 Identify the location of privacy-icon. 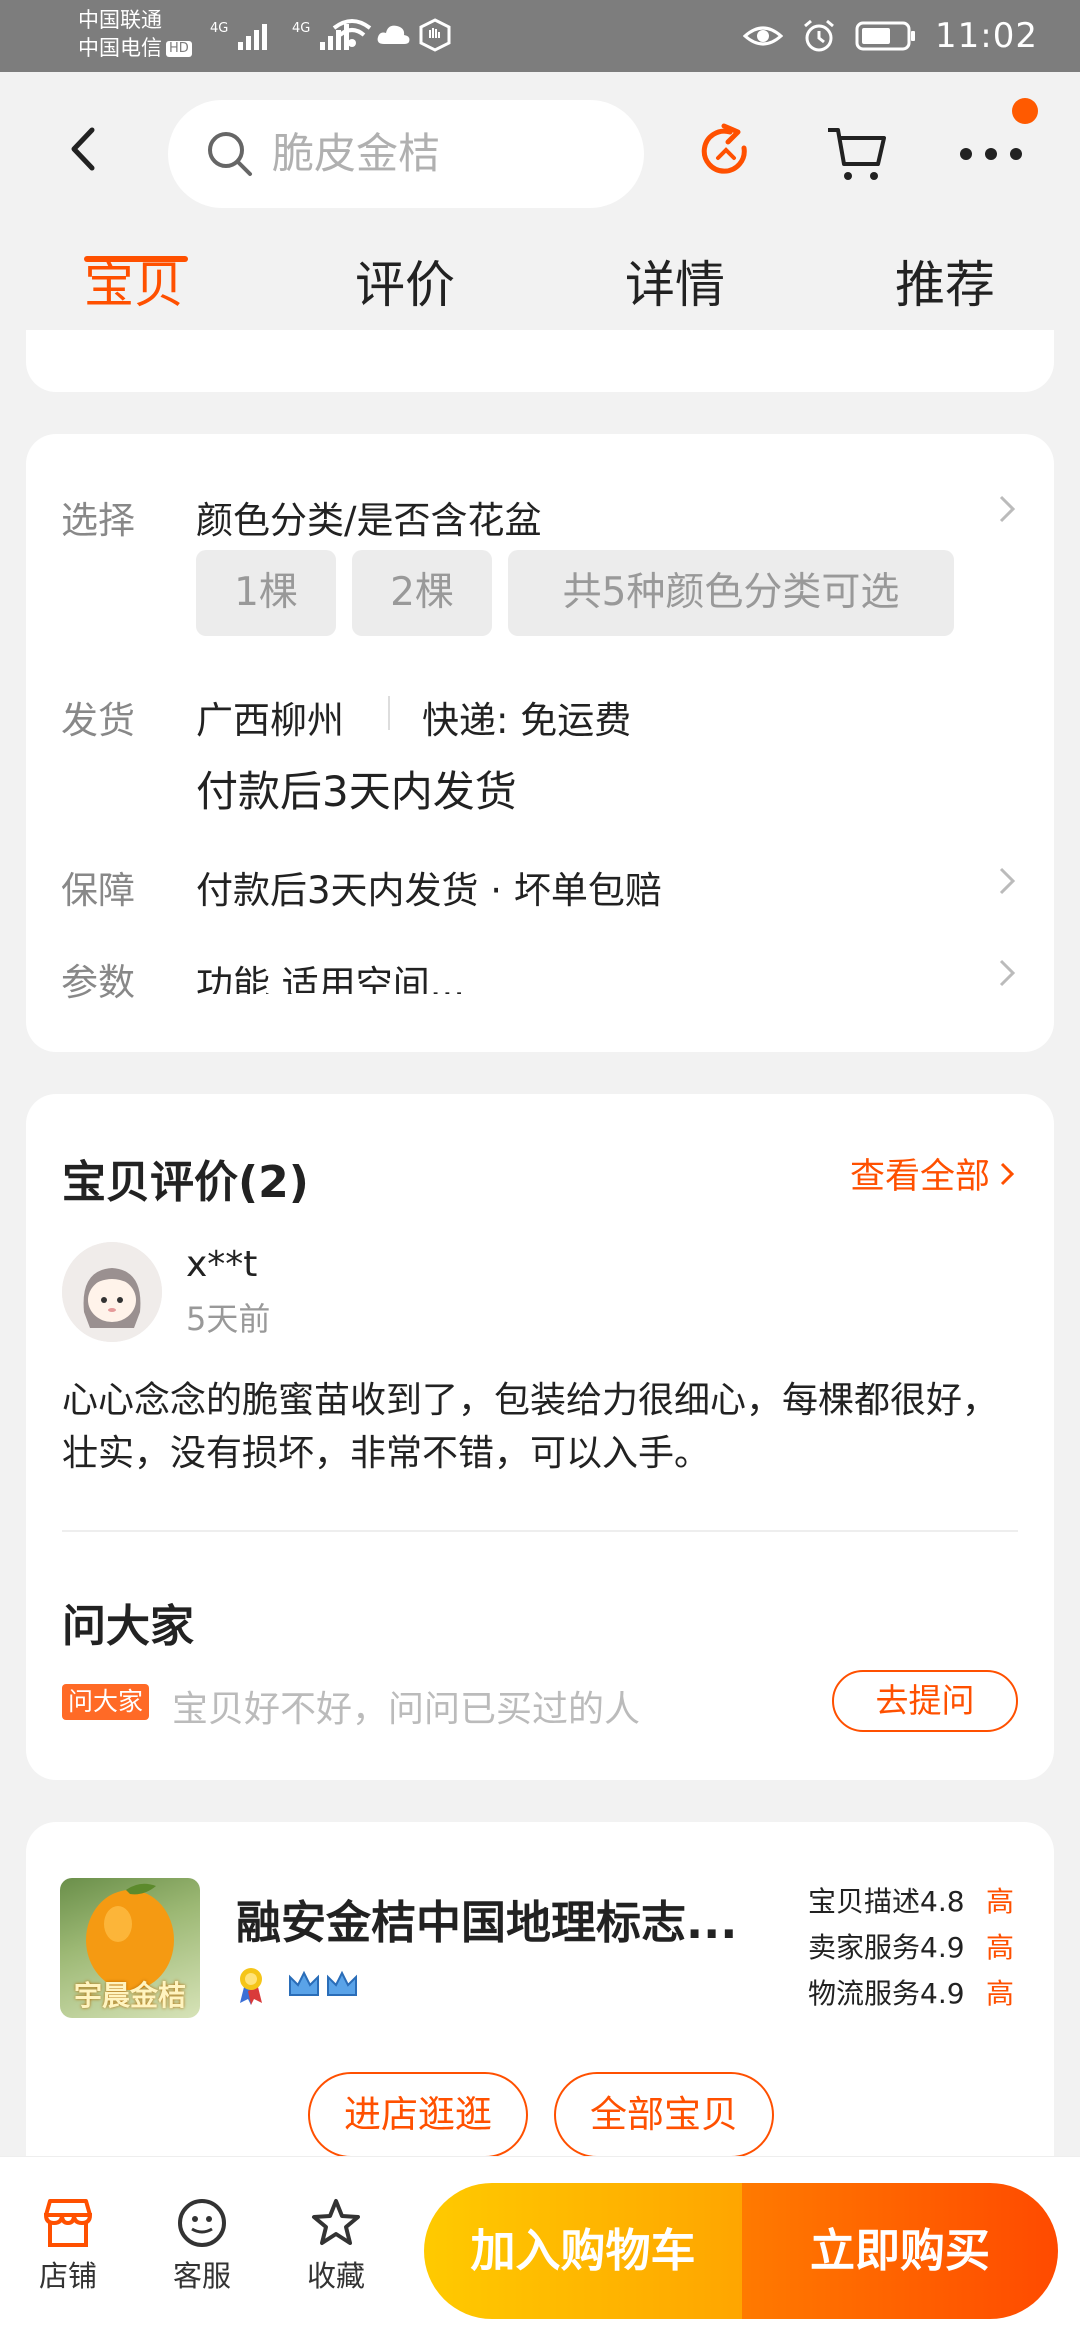
(435, 35).